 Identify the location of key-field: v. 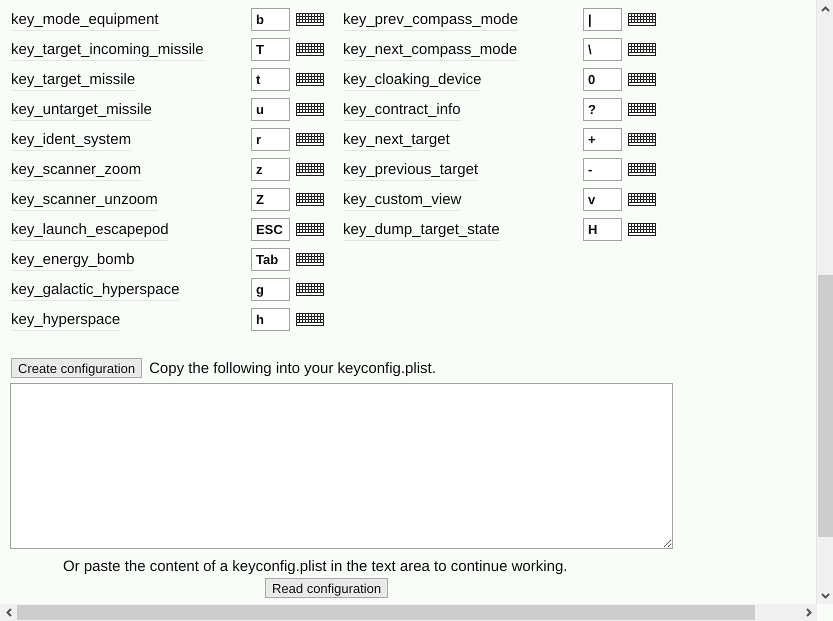
(602, 199).